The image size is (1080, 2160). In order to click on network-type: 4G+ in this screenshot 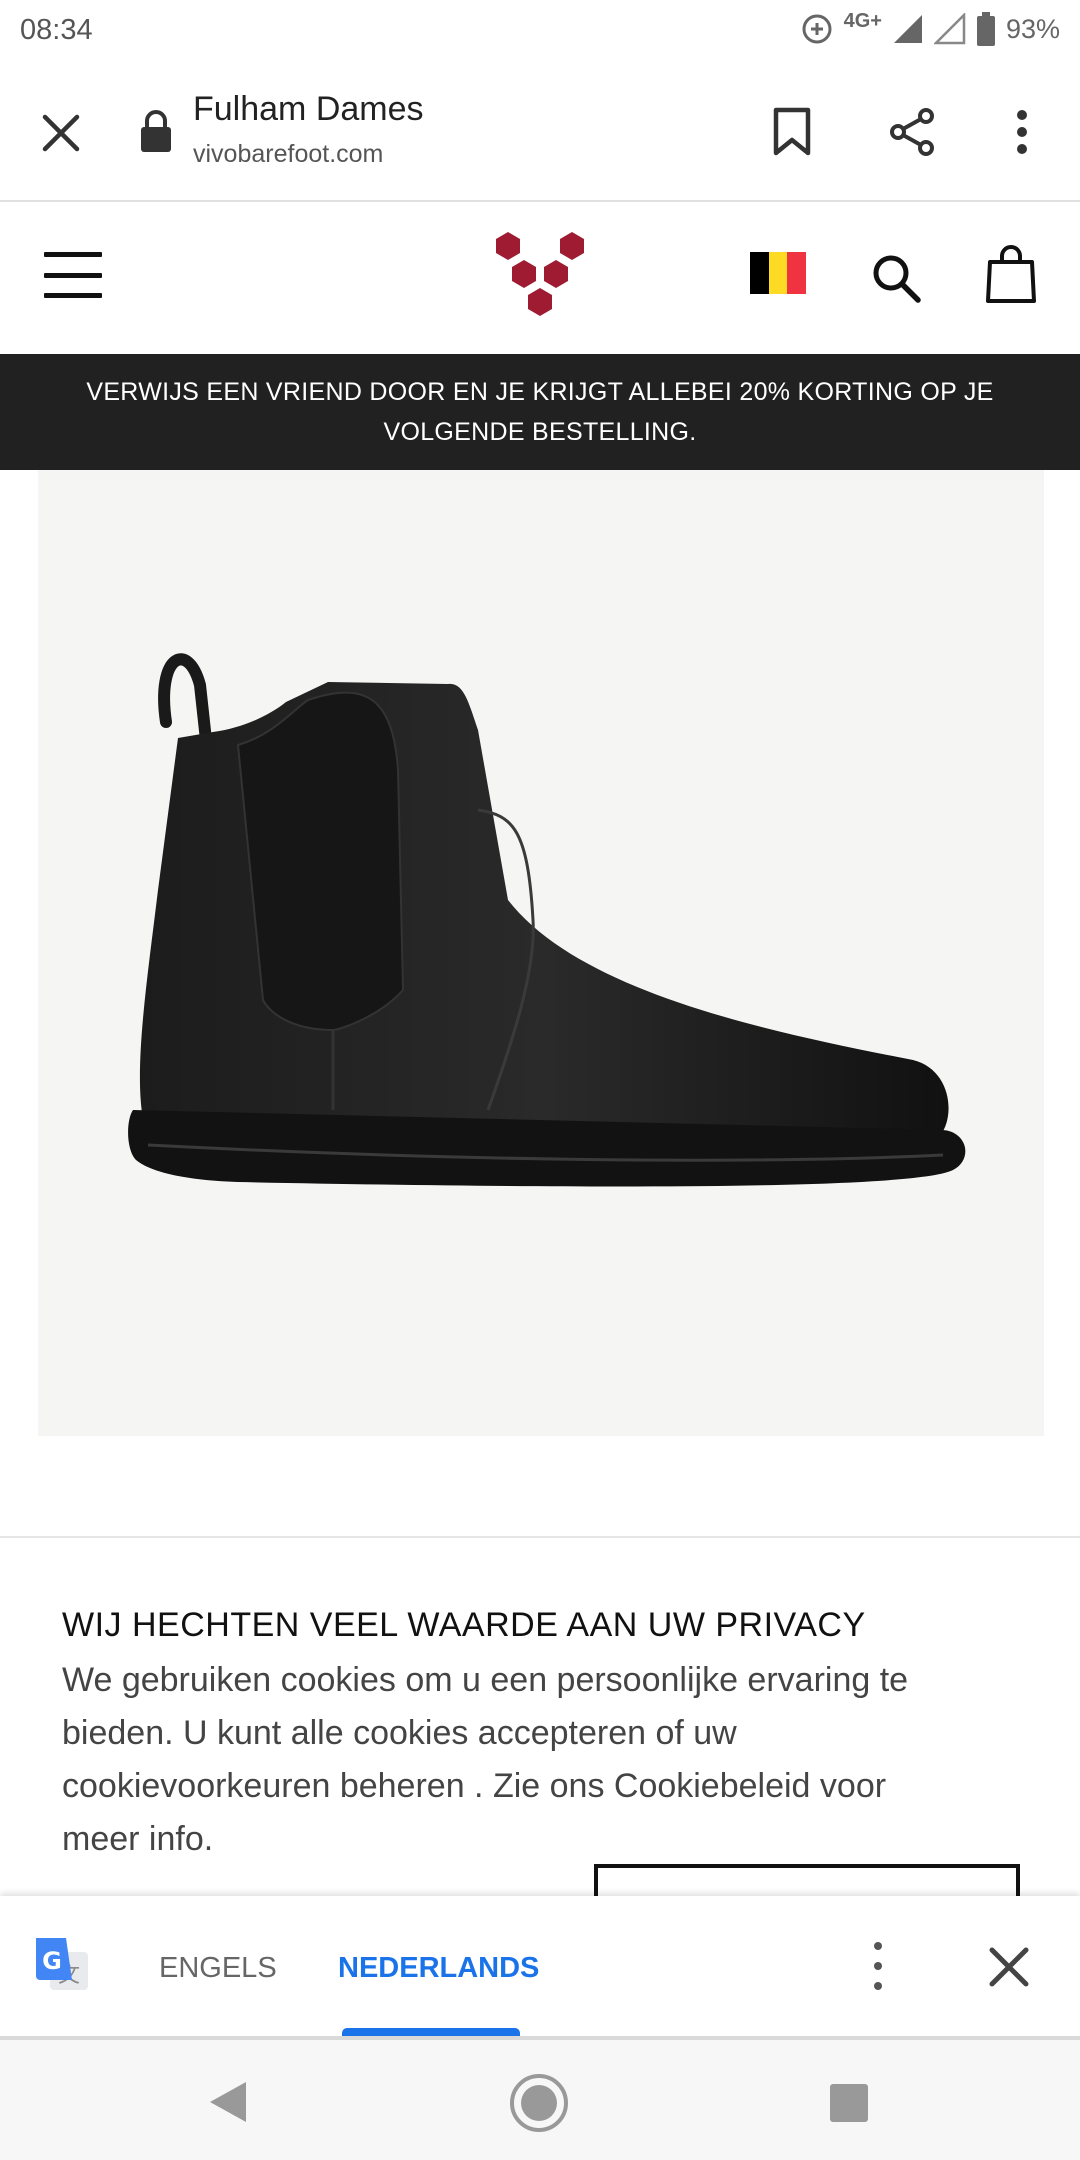, I will do `click(862, 20)`.